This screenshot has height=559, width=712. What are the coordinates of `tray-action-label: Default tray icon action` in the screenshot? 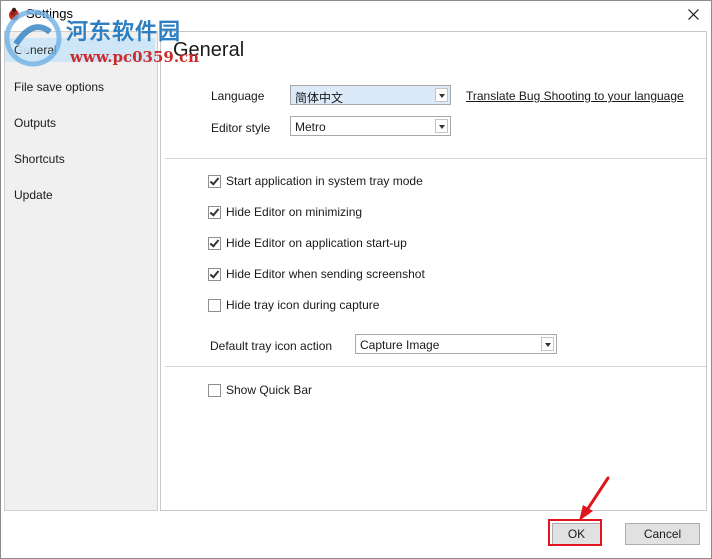 It's located at (271, 346).